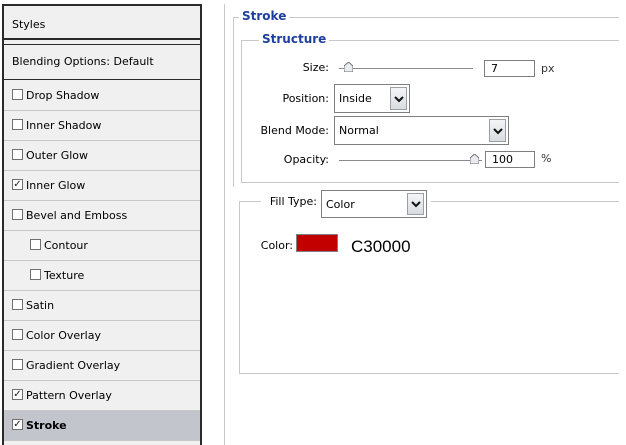 Image resolution: width=626 pixels, height=445 pixels. I want to click on style-item-label: Color Overlay, so click(63, 335).